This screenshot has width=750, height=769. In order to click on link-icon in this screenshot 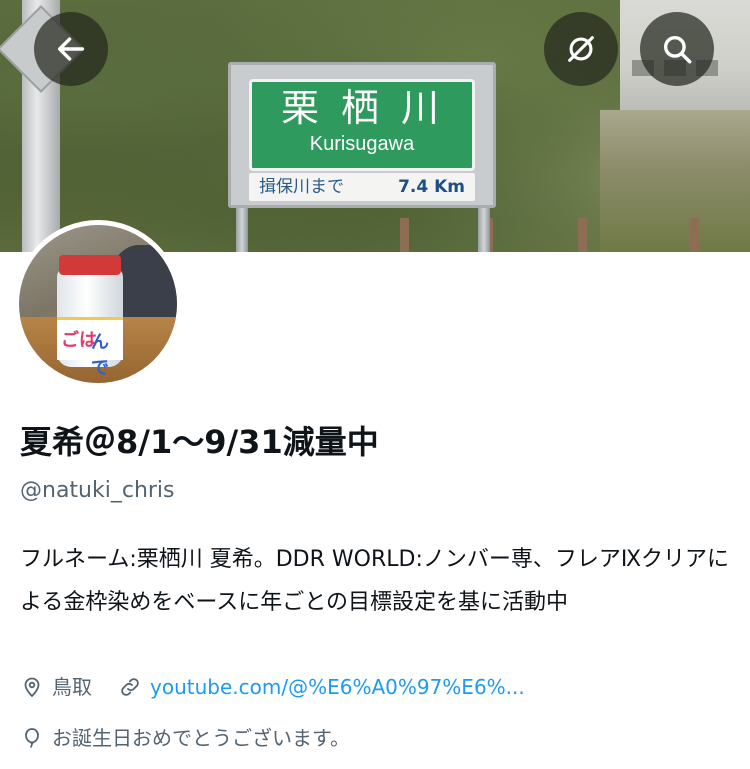, I will do `click(130, 687)`.